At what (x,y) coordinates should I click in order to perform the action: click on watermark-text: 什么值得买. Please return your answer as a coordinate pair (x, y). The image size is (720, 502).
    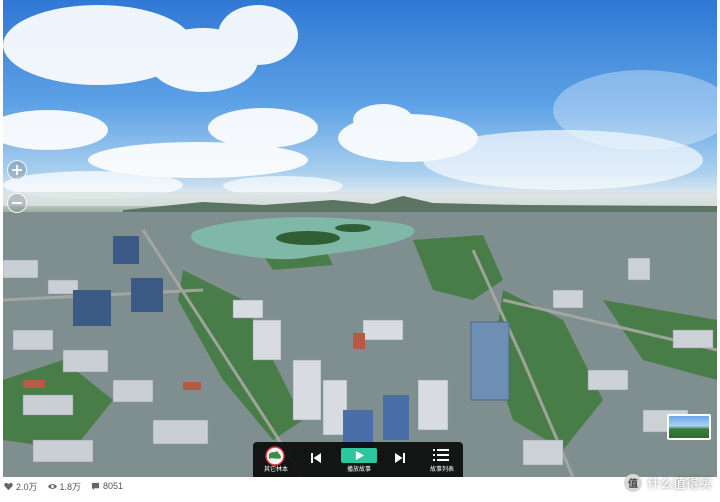
    Looking at the image, I should click on (679, 483).